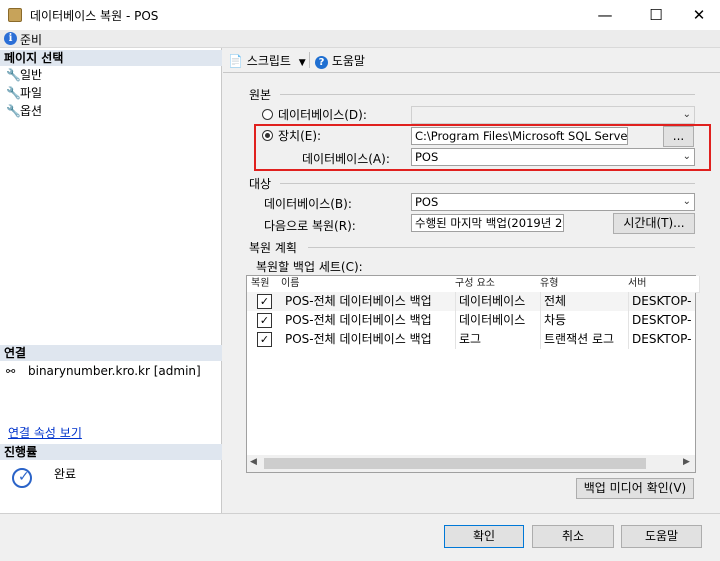 This screenshot has height=561, width=720. Describe the element at coordinates (484, 536) in the screenshot. I see `ok-button: 확인` at that location.